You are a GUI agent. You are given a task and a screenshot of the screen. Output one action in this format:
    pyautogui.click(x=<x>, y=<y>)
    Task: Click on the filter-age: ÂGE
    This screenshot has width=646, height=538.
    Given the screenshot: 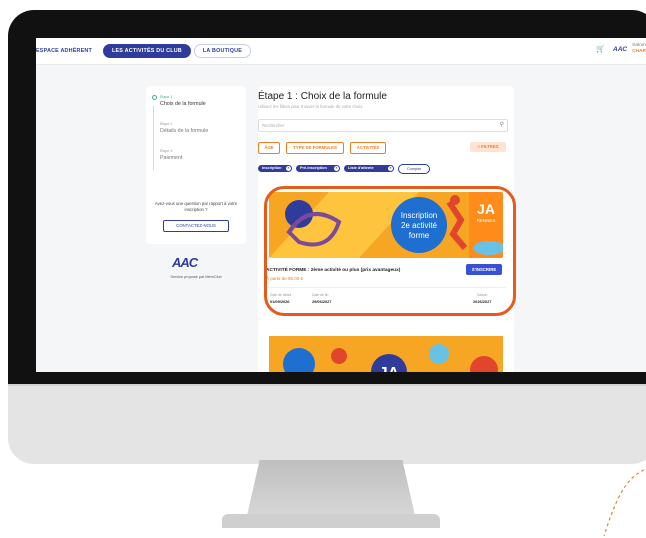 What is the action you would take?
    pyautogui.click(x=269, y=148)
    